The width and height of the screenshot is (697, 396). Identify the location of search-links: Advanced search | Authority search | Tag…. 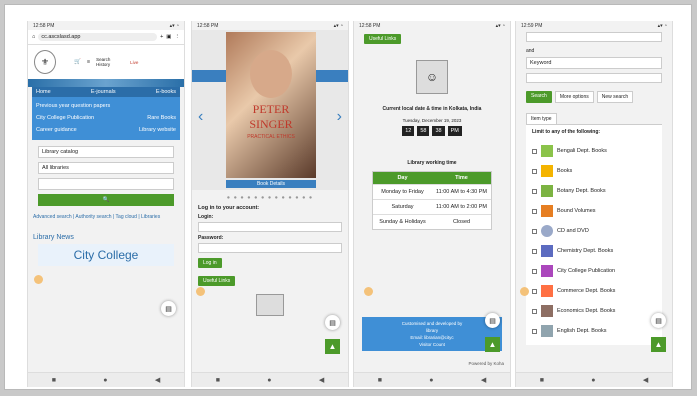
(106, 217).